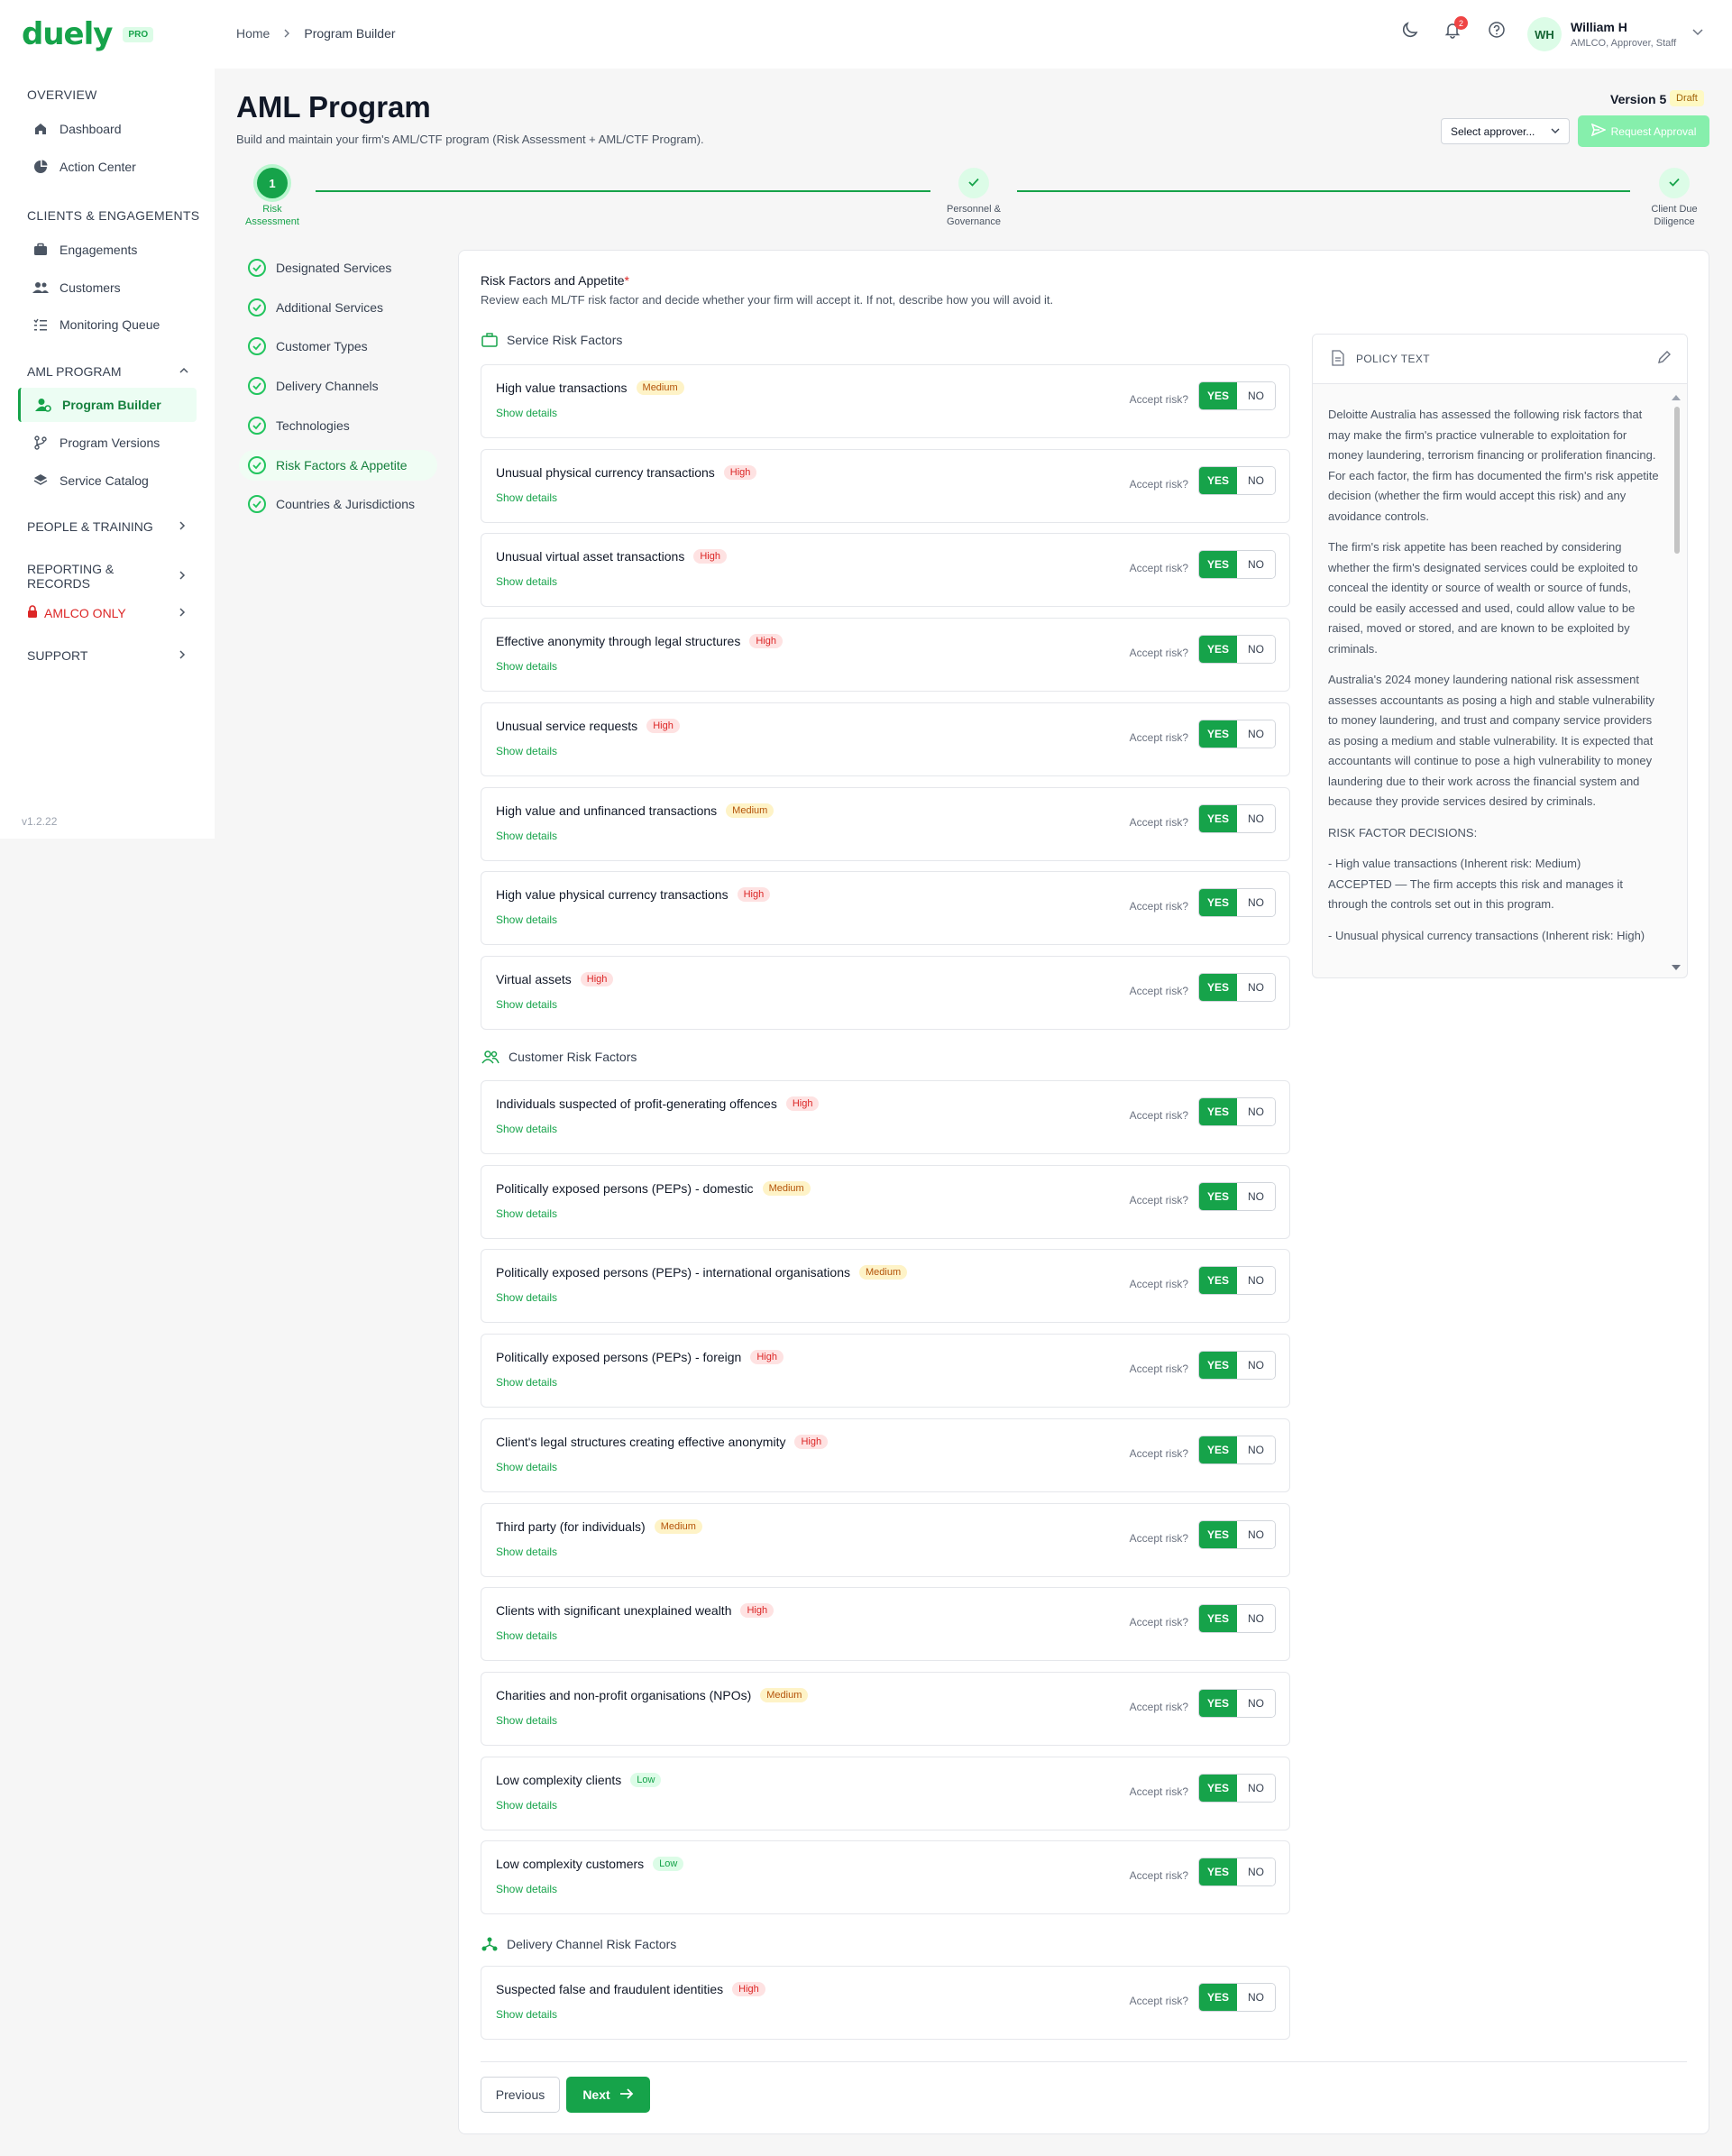  What do you see at coordinates (974, 215) in the screenshot?
I see `step-label: Personnel & Governance` at bounding box center [974, 215].